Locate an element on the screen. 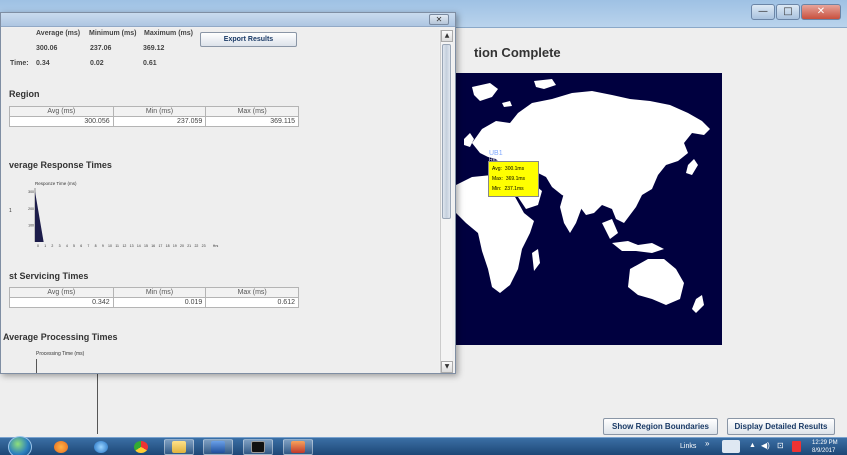 The height and width of the screenshot is (455, 847). chart-y-tick-label: 100 is located at coordinates (31, 226).